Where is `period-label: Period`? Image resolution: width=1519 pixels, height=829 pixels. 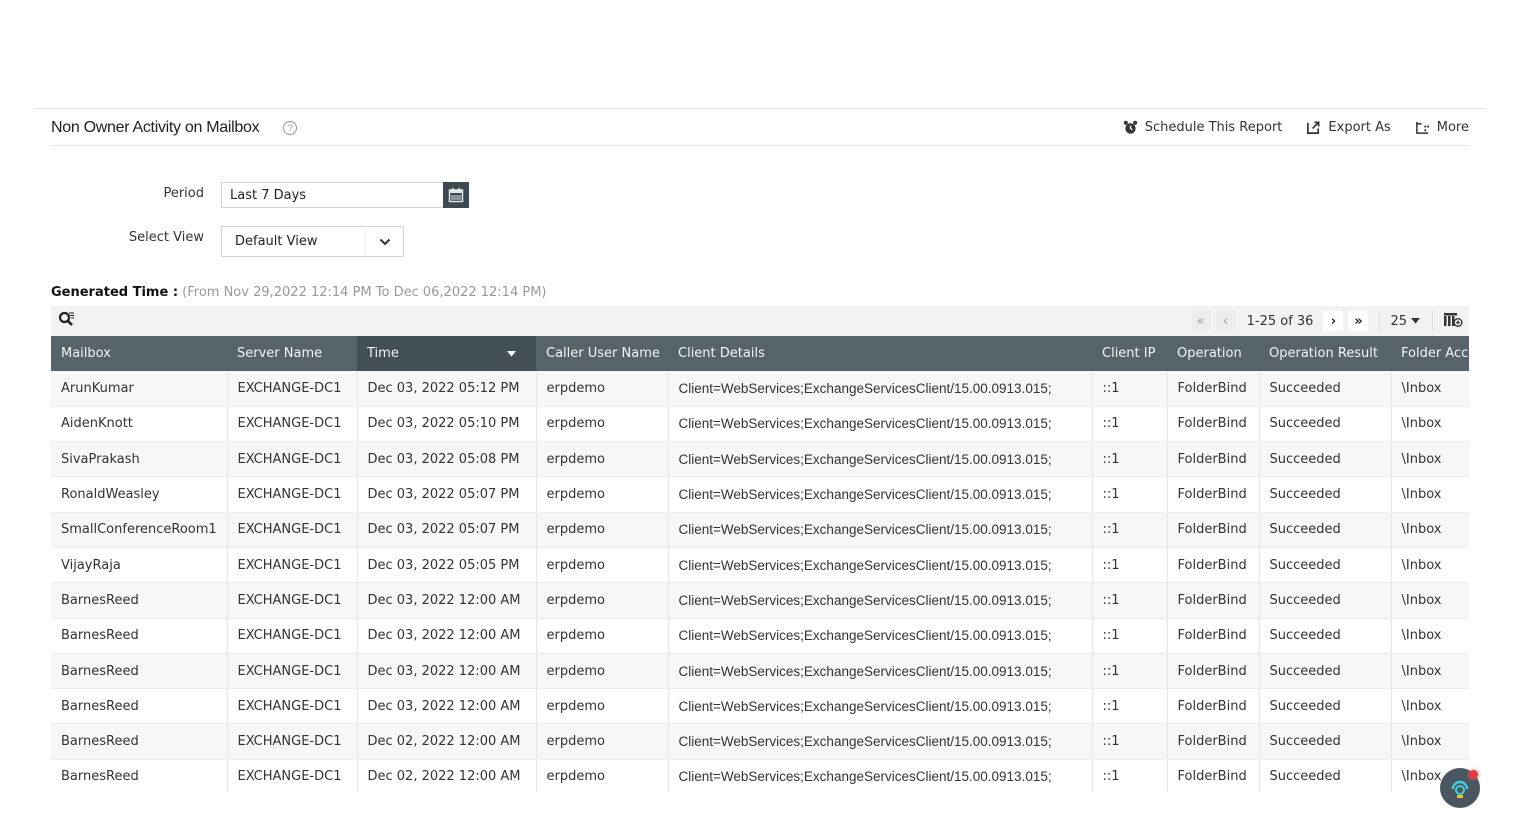 period-label: Period is located at coordinates (183, 193).